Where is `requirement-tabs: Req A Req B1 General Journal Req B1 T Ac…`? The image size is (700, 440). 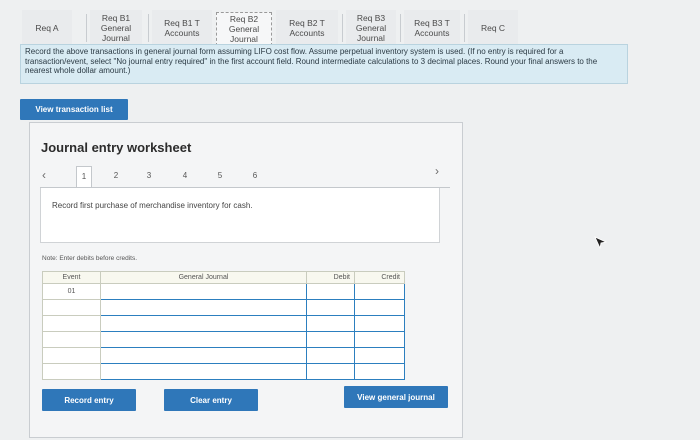 requirement-tabs: Req A Req B1 General Journal Req B1 T Ac… is located at coordinates (350, 28).